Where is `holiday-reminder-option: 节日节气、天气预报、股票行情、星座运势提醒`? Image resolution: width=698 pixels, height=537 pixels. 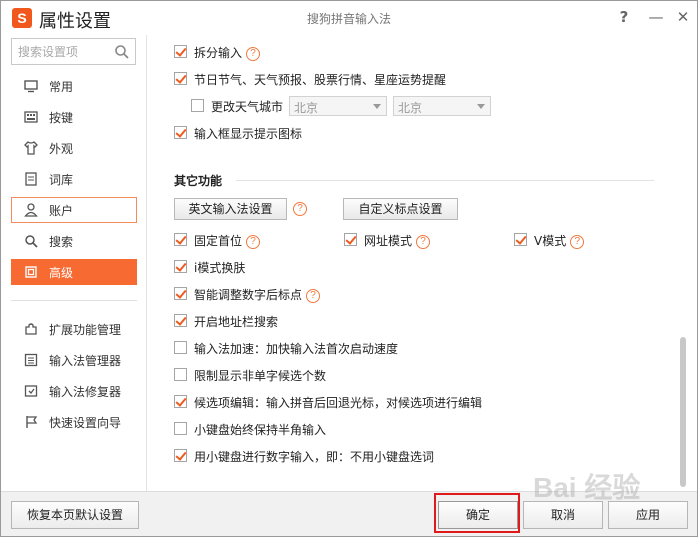
holiday-reminder-option: 节日节气、天气预报、股票行情、星座运势提醒 is located at coordinates (374, 79).